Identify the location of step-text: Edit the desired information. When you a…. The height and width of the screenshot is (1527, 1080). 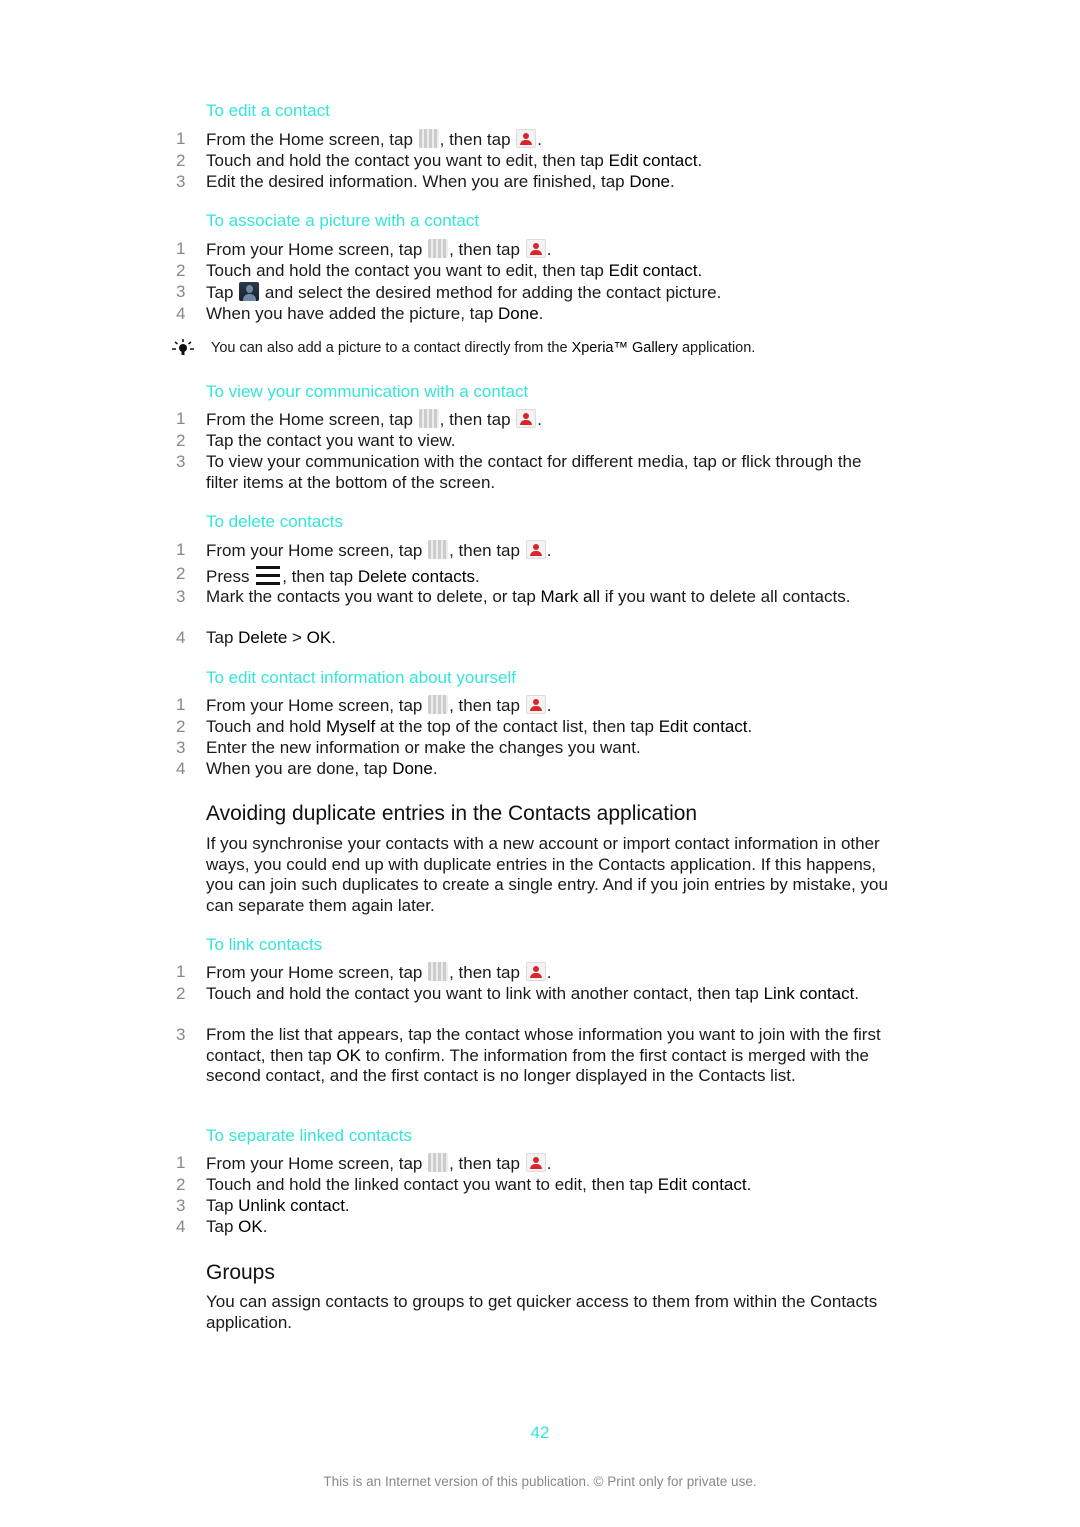
(440, 181).